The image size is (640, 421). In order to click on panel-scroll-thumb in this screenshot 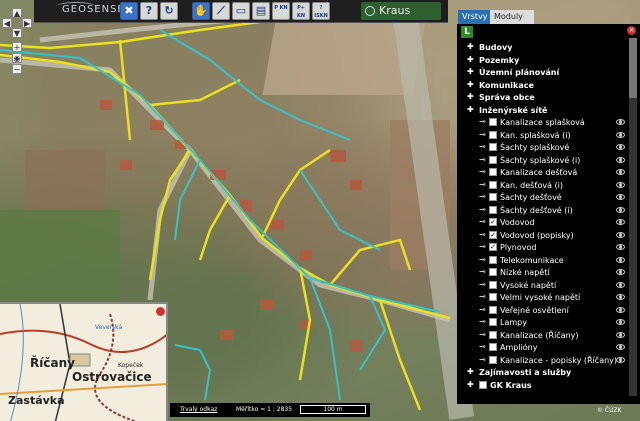, I will do `click(633, 68)`.